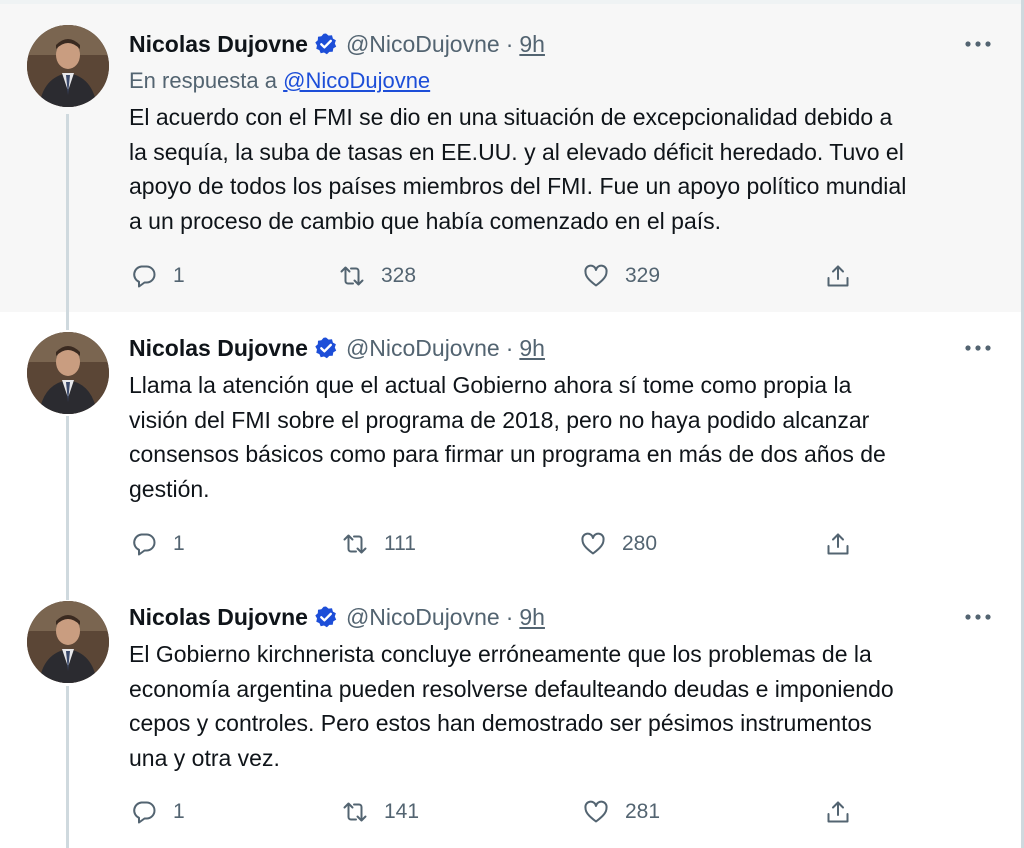  What do you see at coordinates (379, 544) in the screenshot?
I see `retweet-button: 111` at bounding box center [379, 544].